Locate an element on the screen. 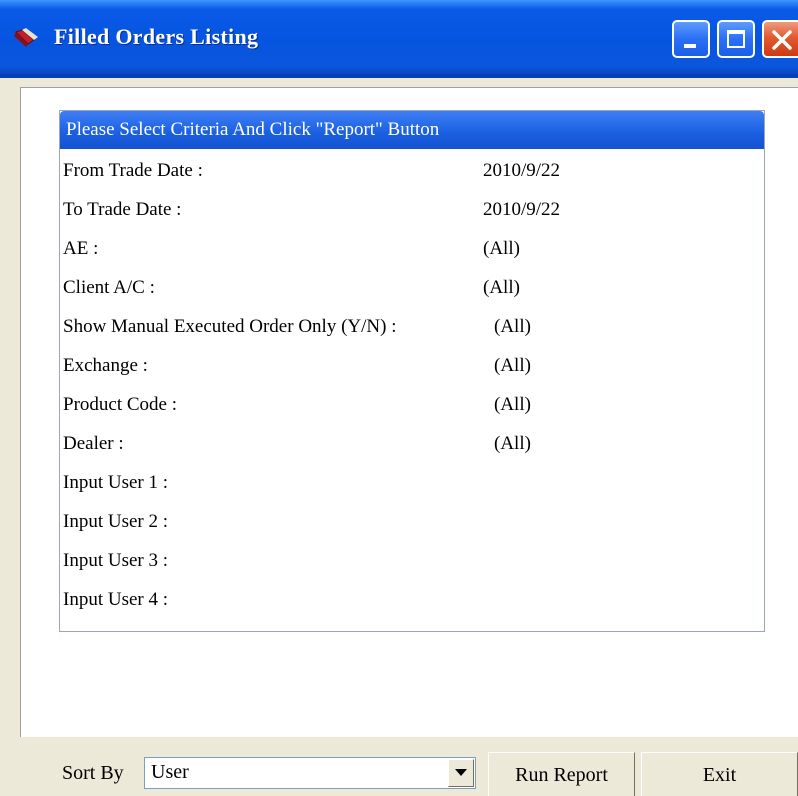 Image resolution: width=798 pixels, height=796 pixels. close-button is located at coordinates (780, 39).